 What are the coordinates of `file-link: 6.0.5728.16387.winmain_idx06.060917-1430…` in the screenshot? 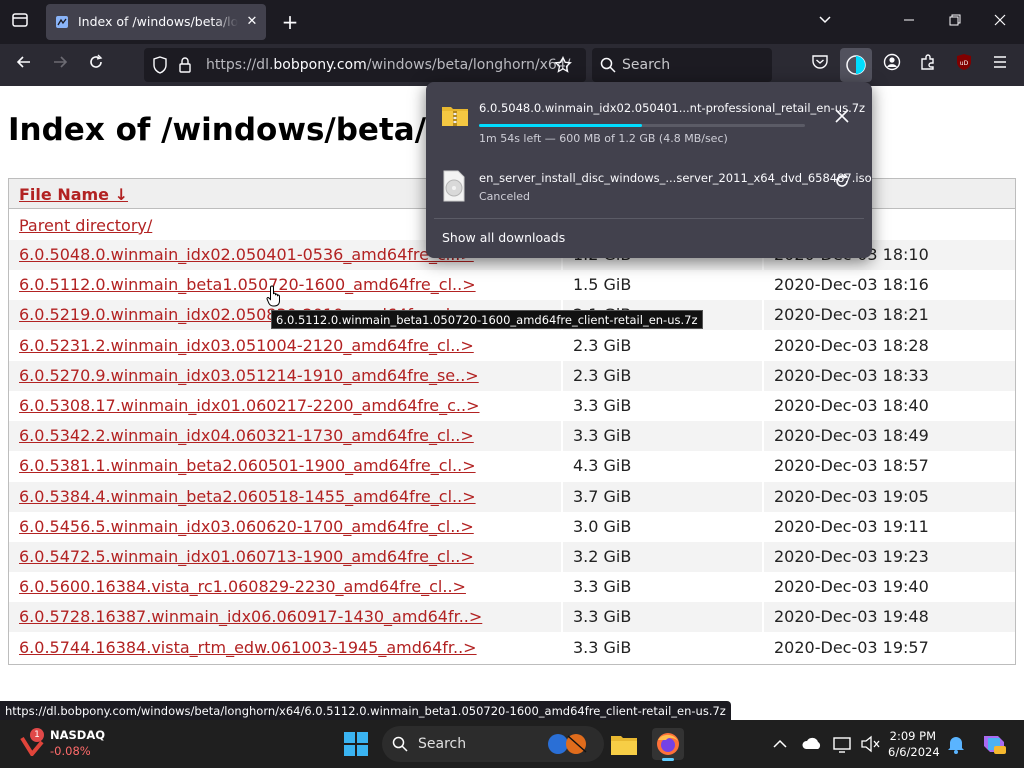 It's located at (250, 616).